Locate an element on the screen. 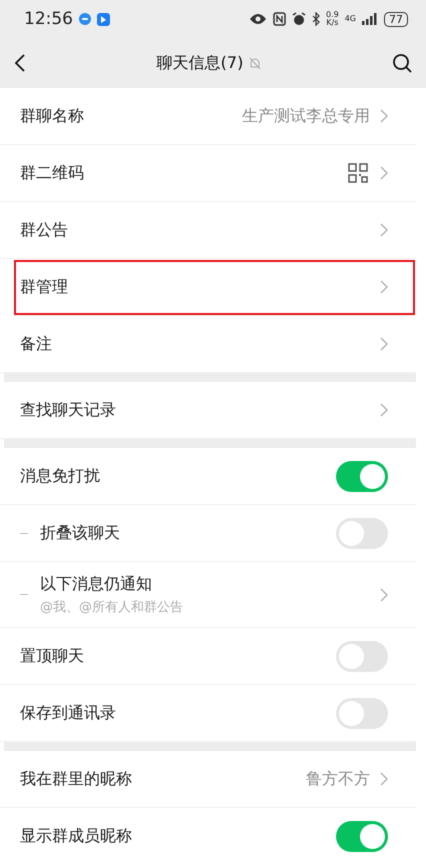  signal-icon is located at coordinates (370, 19).